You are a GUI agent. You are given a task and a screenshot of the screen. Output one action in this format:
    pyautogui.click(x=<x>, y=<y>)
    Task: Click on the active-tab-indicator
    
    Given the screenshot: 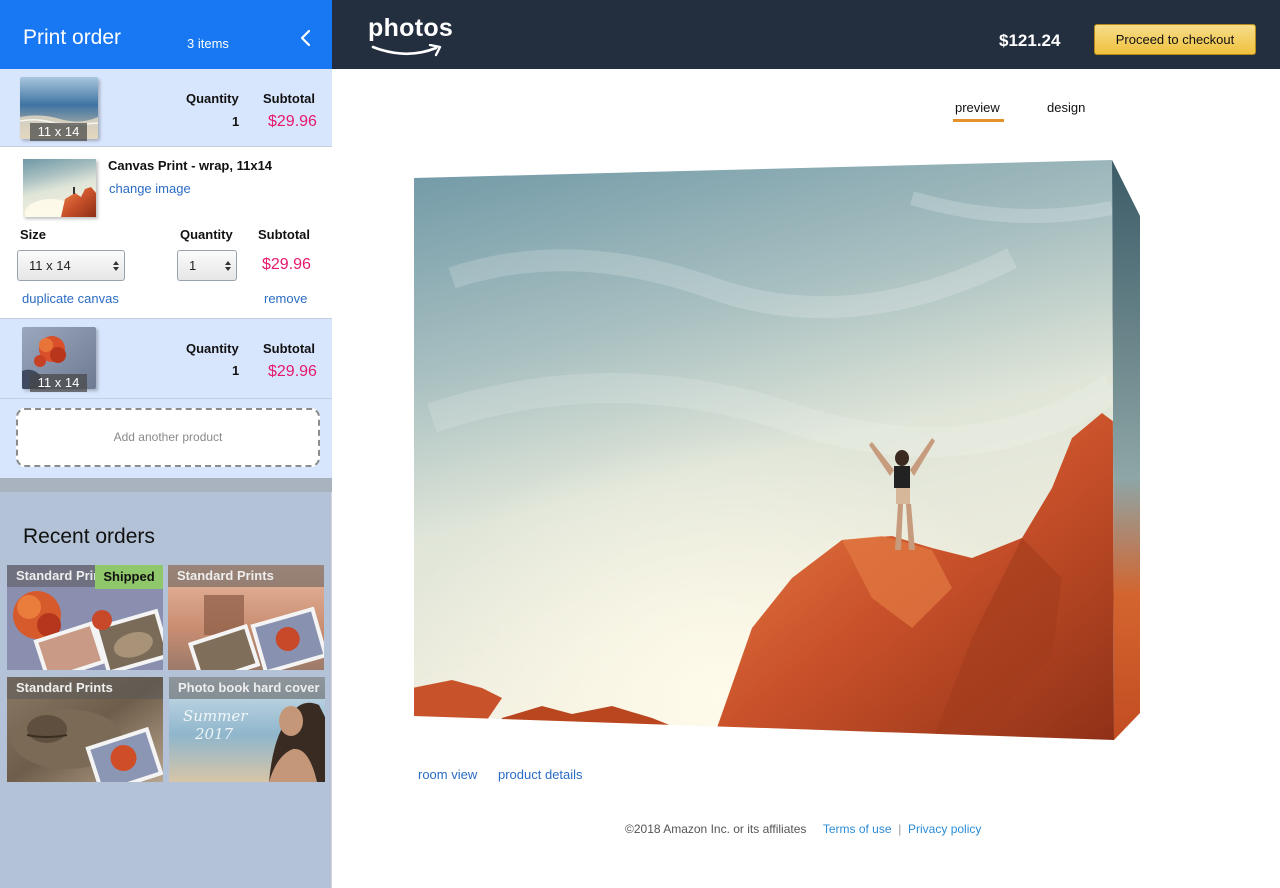 What is the action you would take?
    pyautogui.click(x=978, y=120)
    